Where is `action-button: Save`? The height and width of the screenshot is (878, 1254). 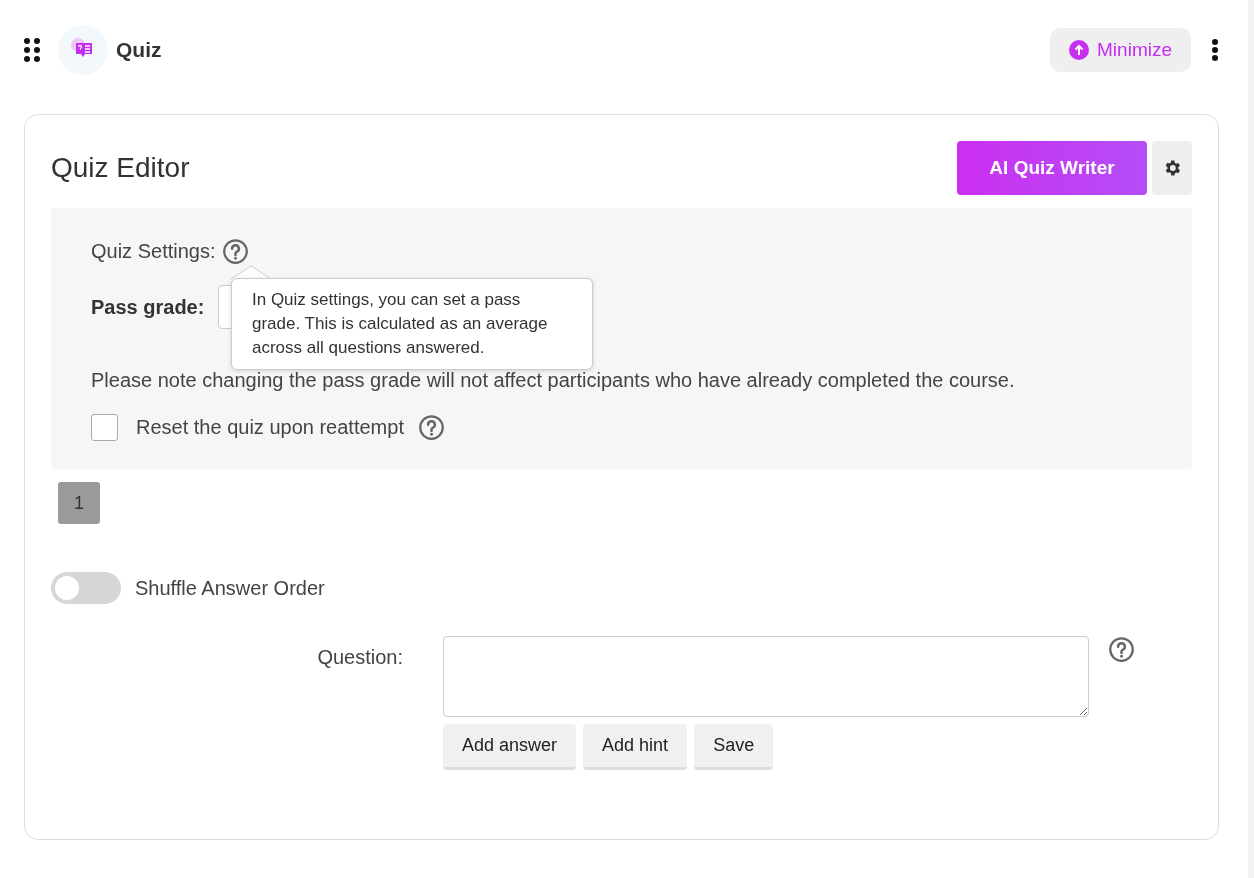
action-button: Save is located at coordinates (734, 747).